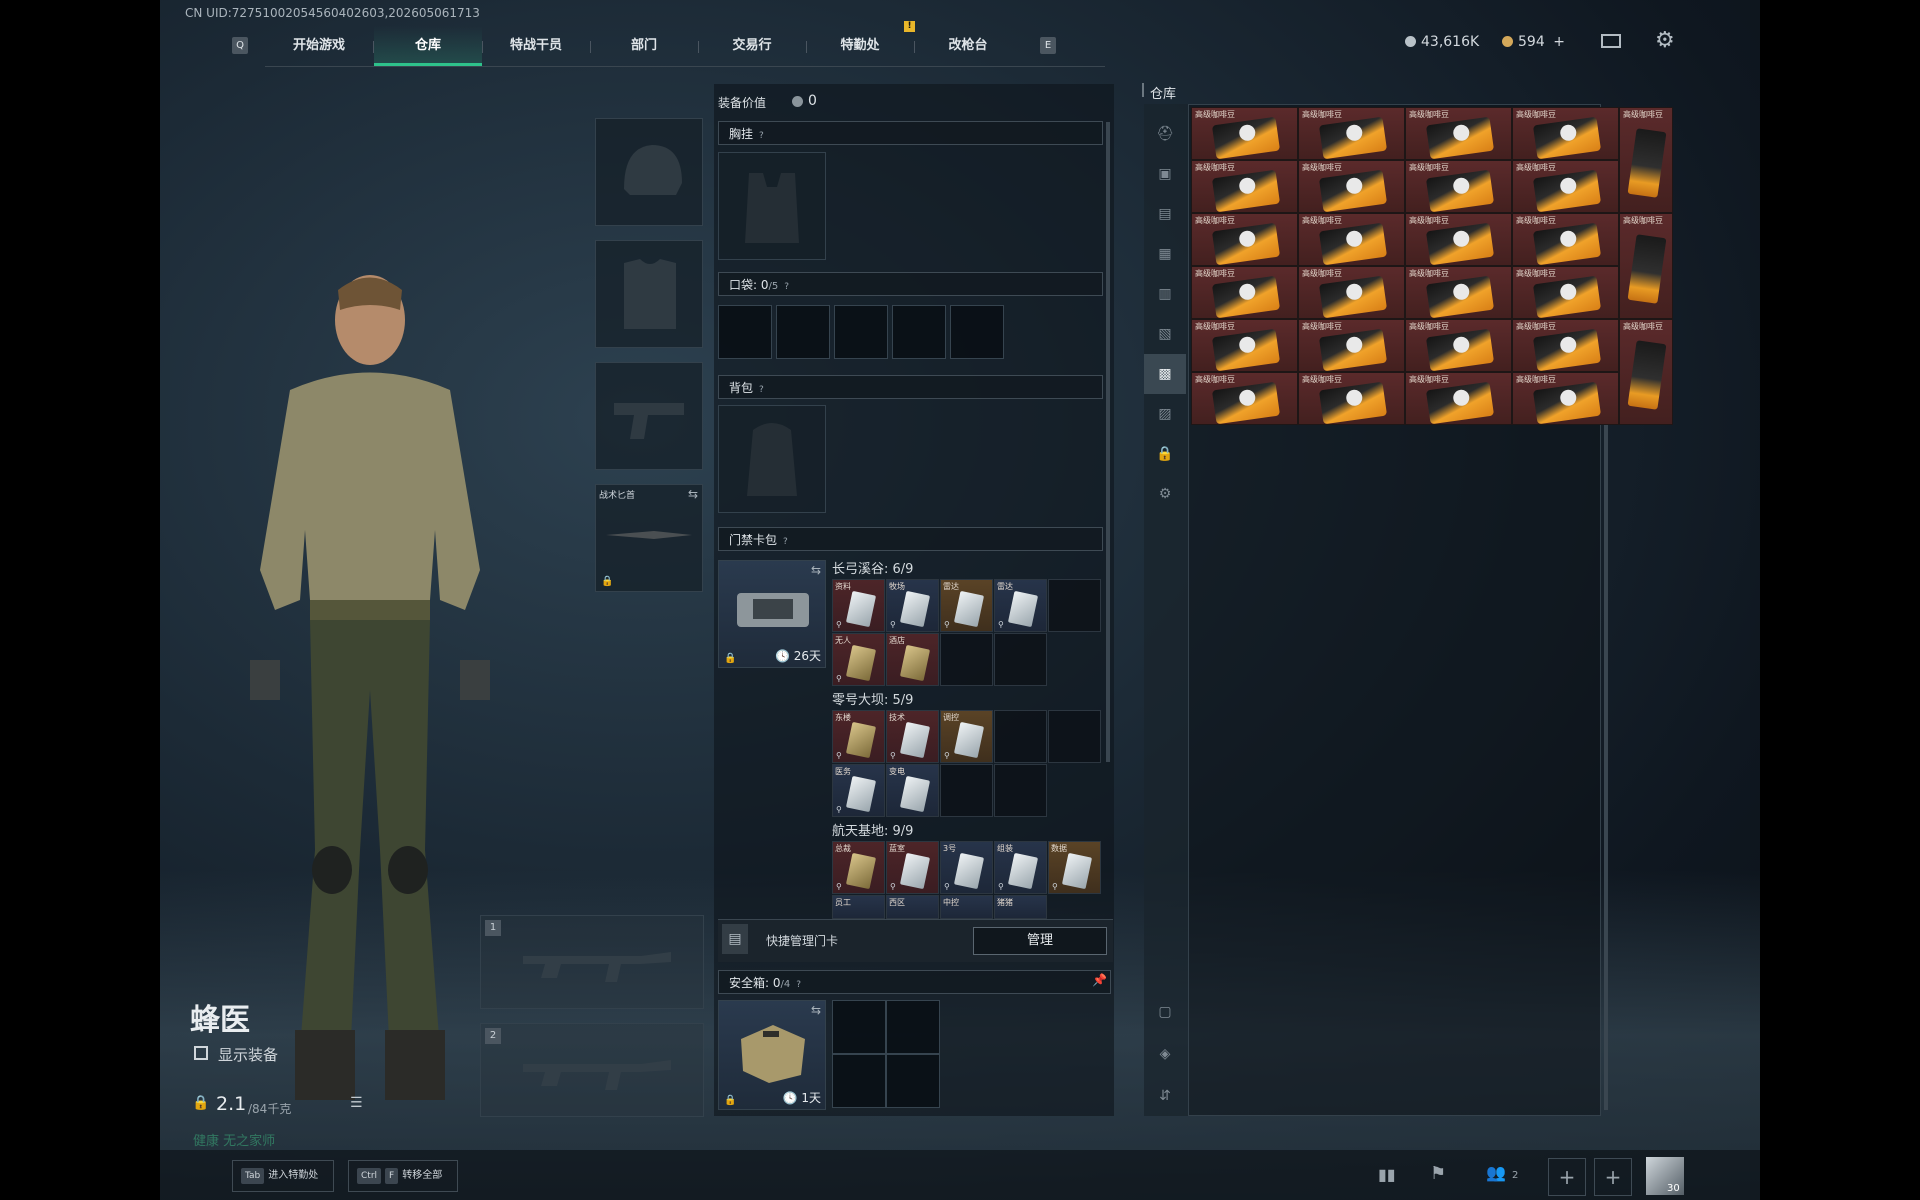  I want to click on nav-next-key: E, so click(1048, 45).